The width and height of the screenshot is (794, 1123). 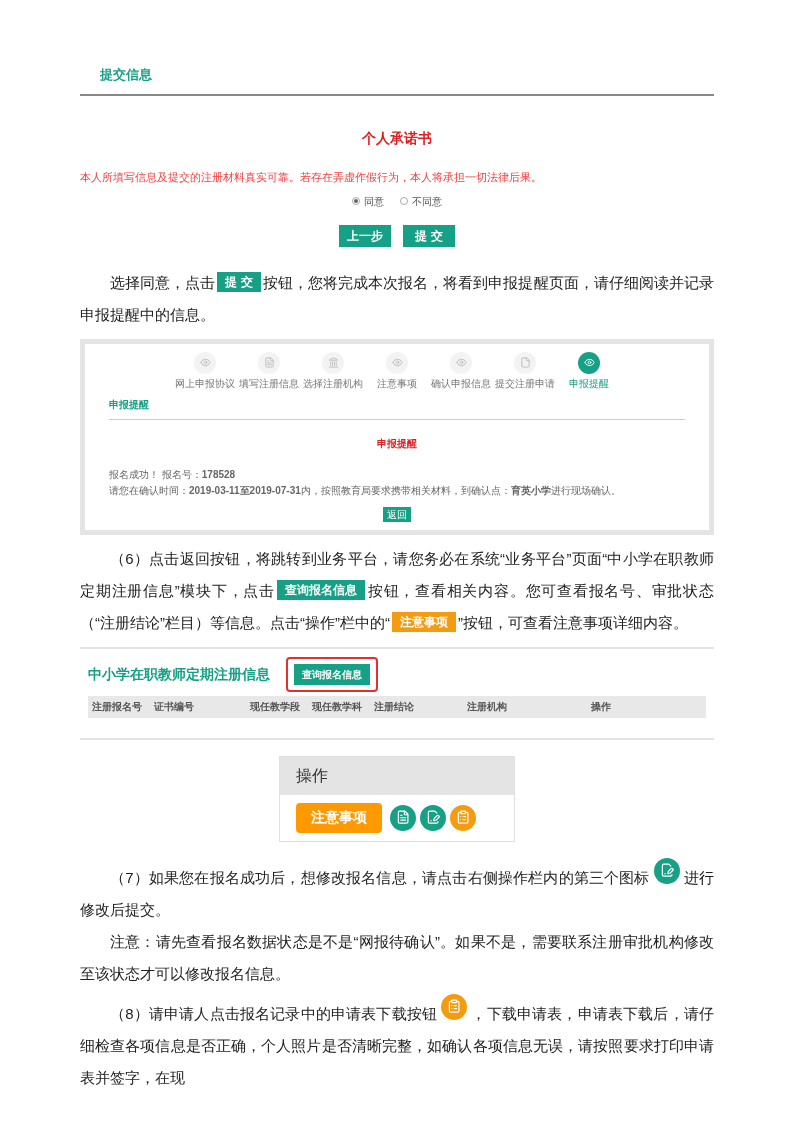 What do you see at coordinates (397, 514) in the screenshot?
I see `back-button: 返回` at bounding box center [397, 514].